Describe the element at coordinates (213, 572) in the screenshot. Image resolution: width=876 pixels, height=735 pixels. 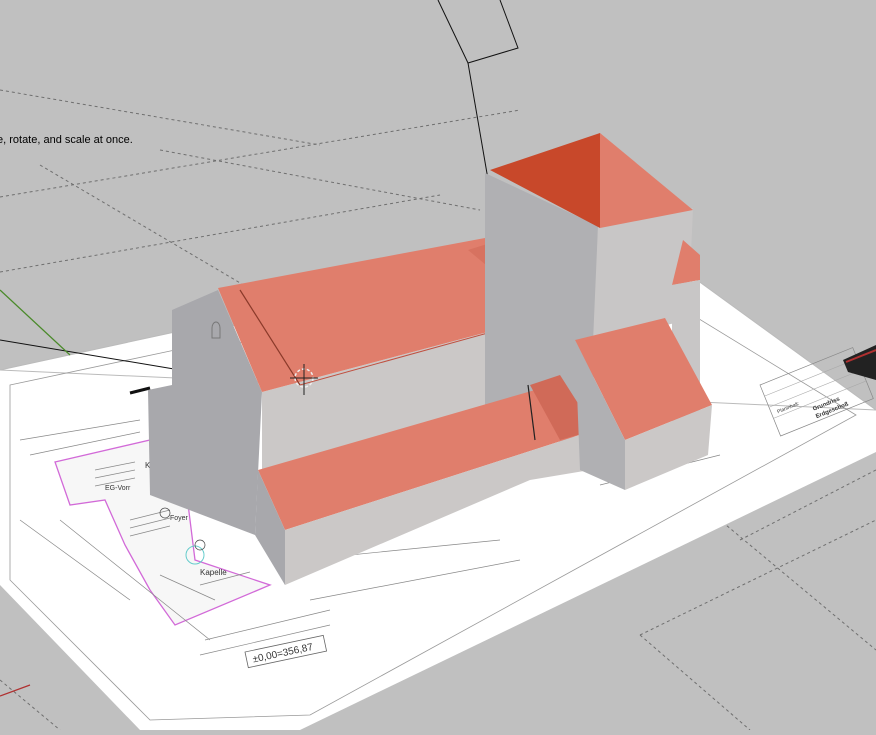
I see `plan-label-room-4: Kapelle` at that location.